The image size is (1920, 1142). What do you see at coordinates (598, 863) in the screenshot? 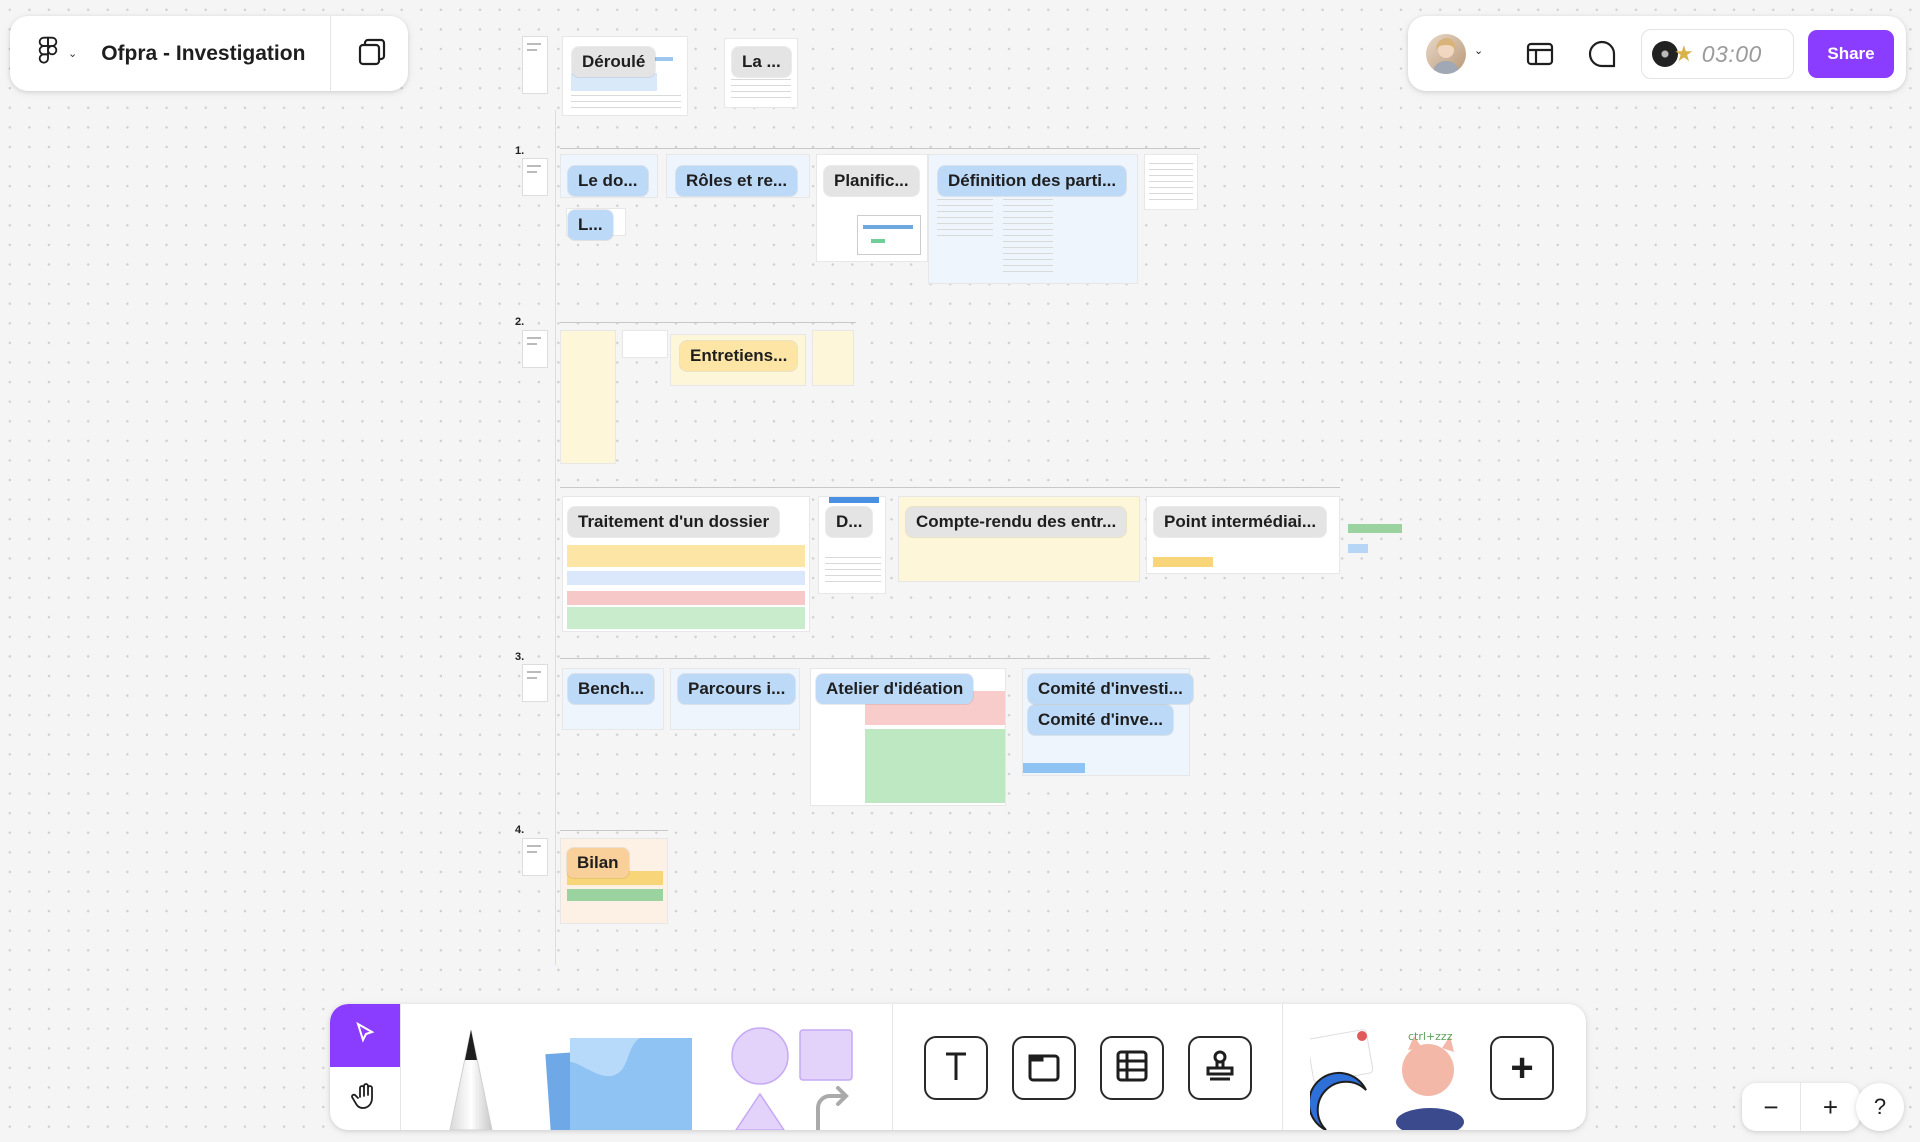
I see `frame-label: Bilan` at bounding box center [598, 863].